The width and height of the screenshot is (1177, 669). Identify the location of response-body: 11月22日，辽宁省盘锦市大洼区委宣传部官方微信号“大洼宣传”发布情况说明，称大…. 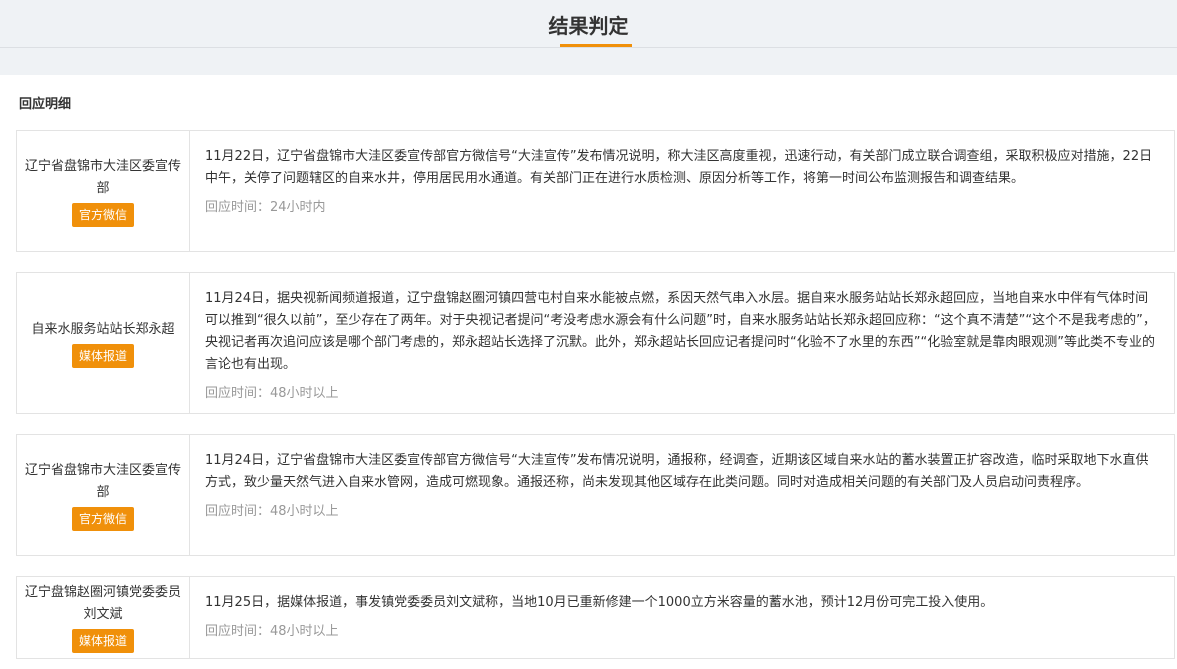
(682, 191).